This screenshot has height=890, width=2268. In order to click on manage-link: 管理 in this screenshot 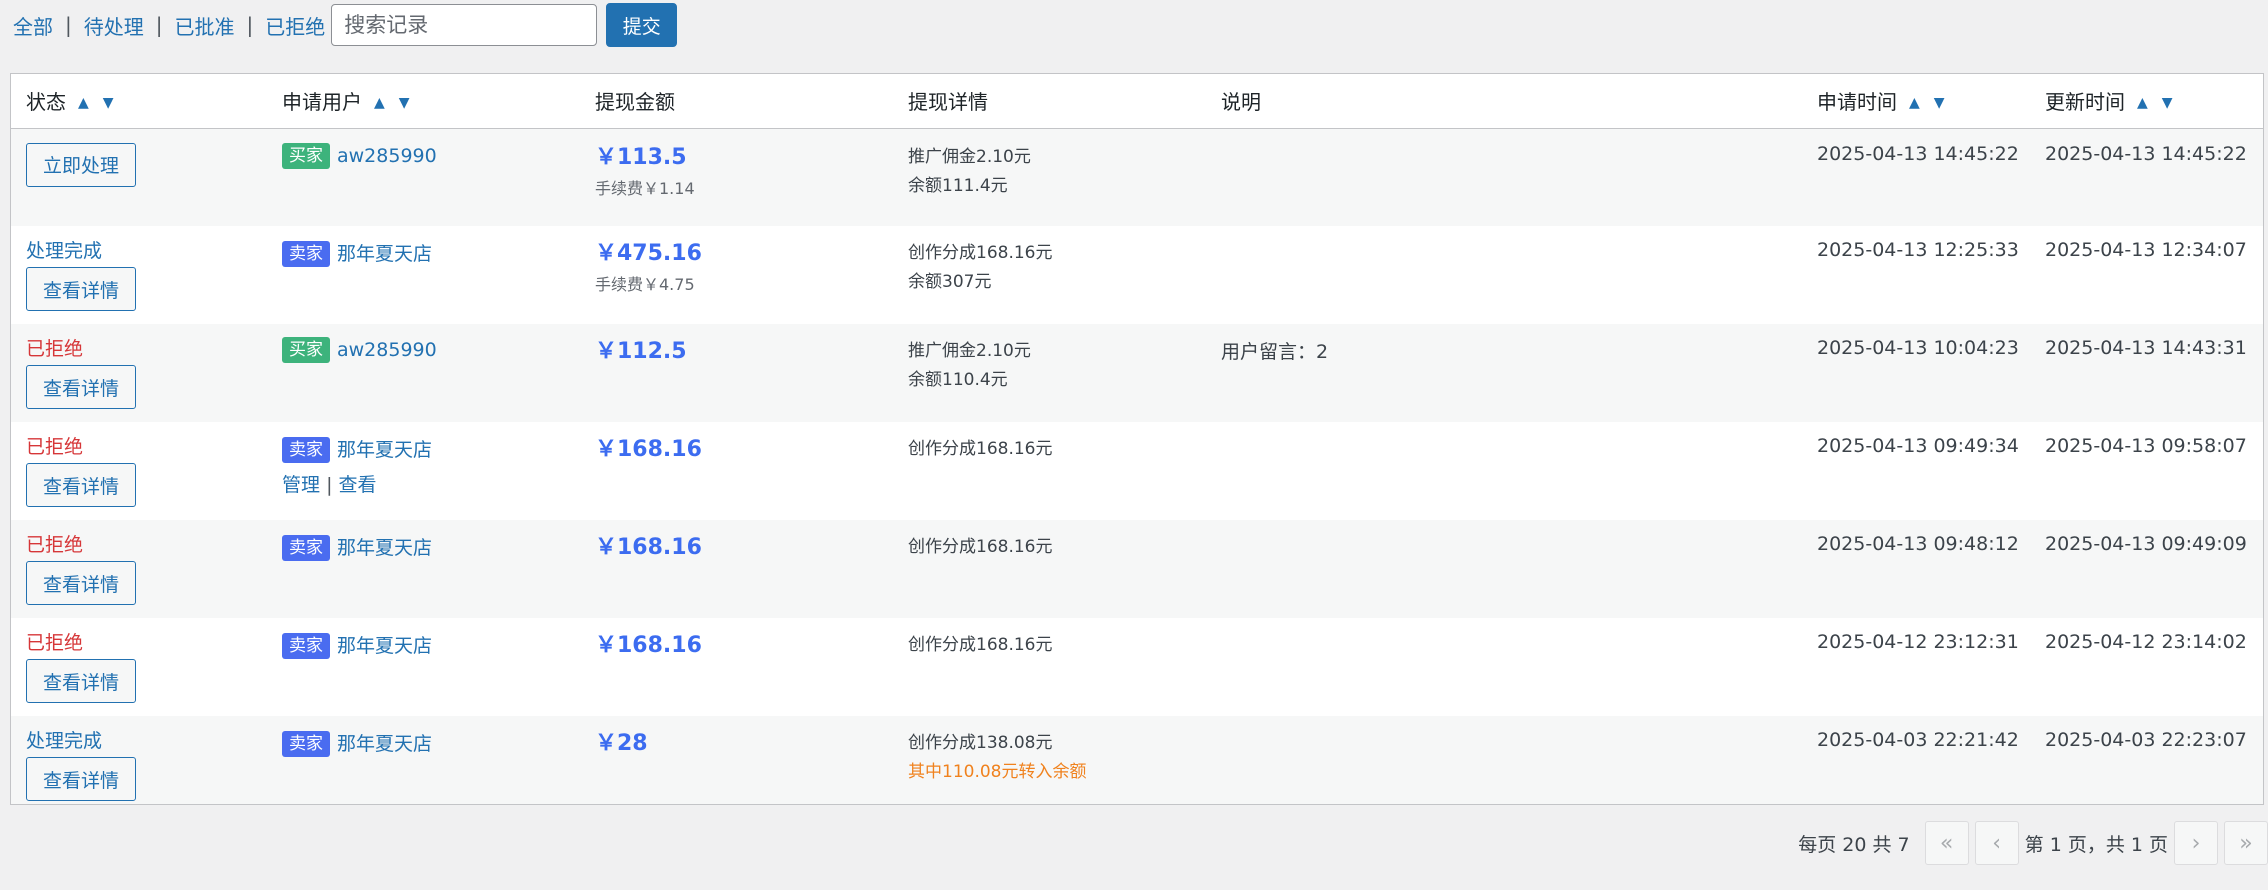, I will do `click(301, 485)`.